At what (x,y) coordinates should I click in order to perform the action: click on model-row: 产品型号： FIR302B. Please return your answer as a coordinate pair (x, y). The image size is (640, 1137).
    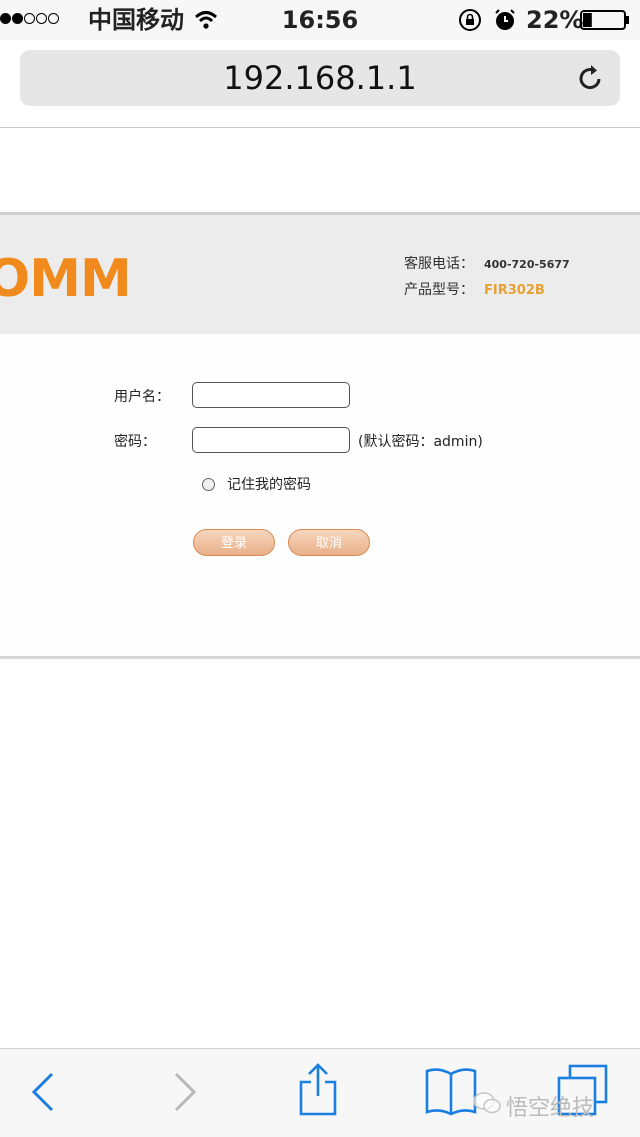
    Looking at the image, I should click on (474, 289).